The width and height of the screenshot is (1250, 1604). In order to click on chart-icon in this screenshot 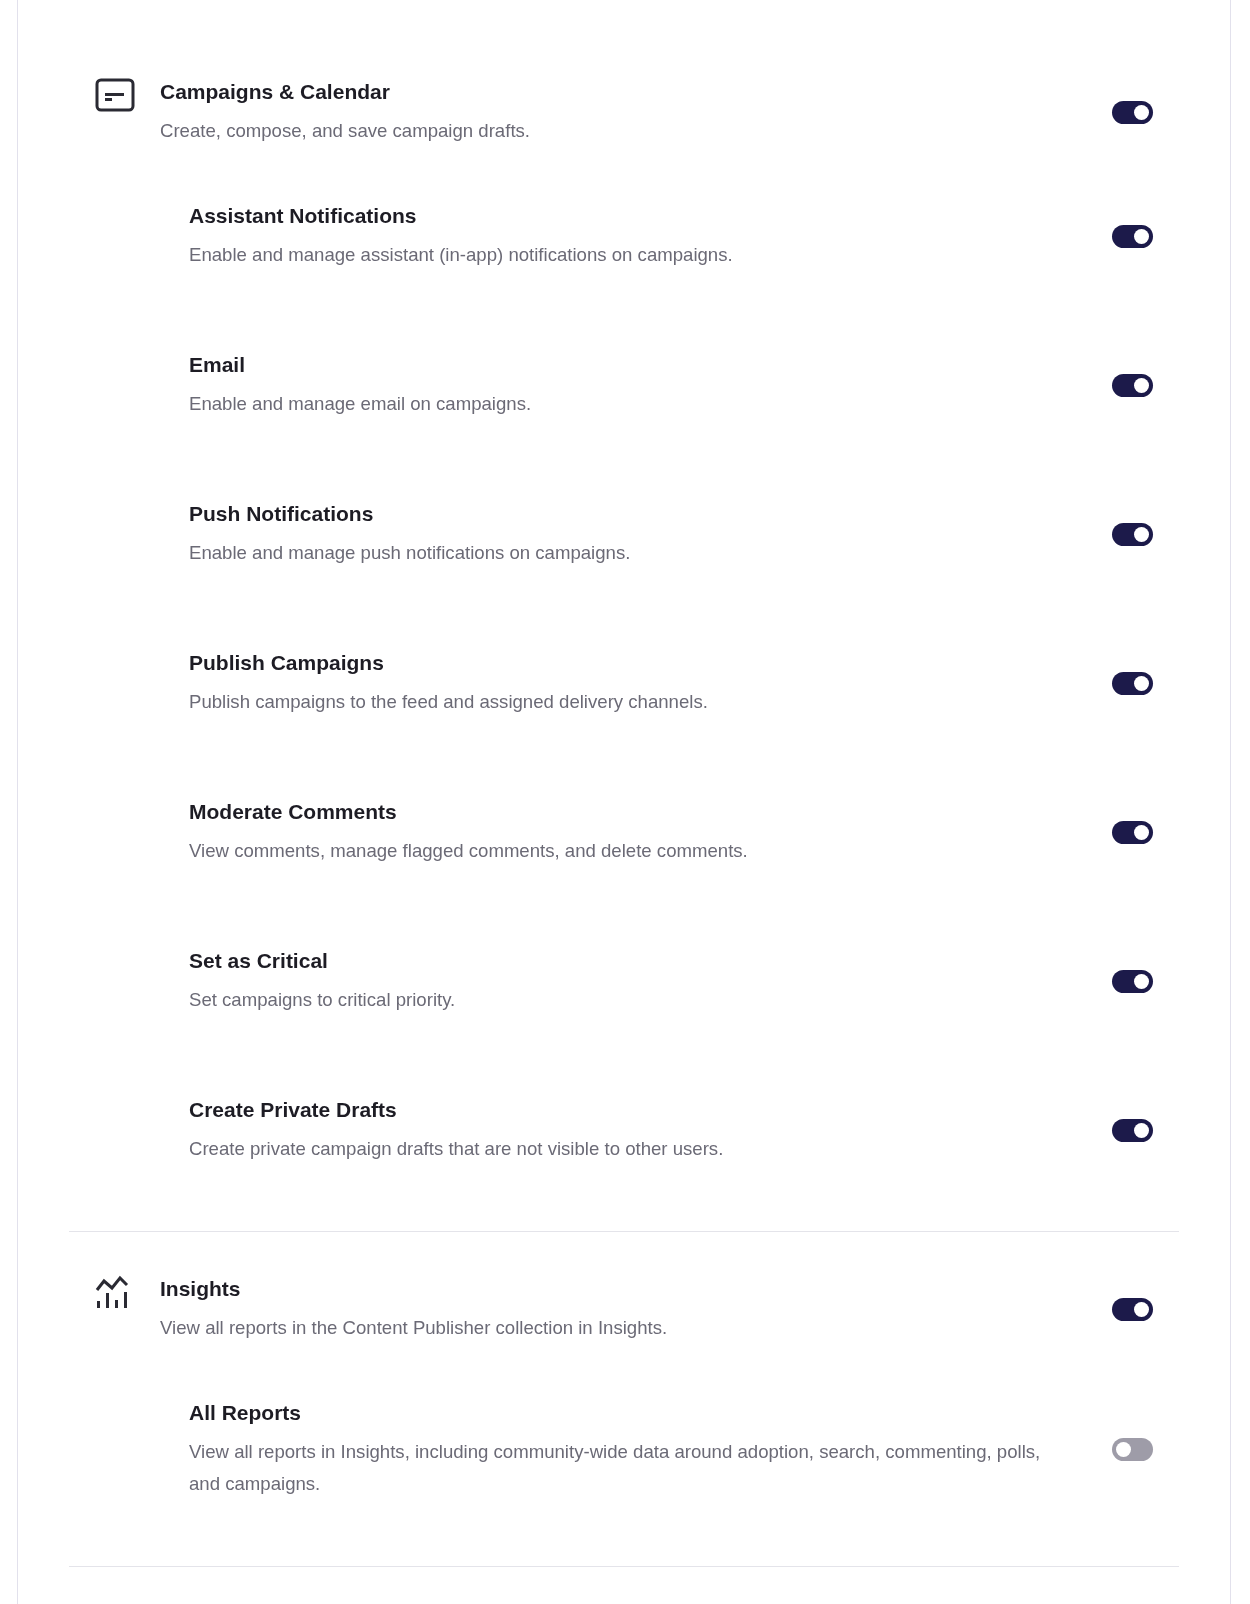, I will do `click(112, 1292)`.